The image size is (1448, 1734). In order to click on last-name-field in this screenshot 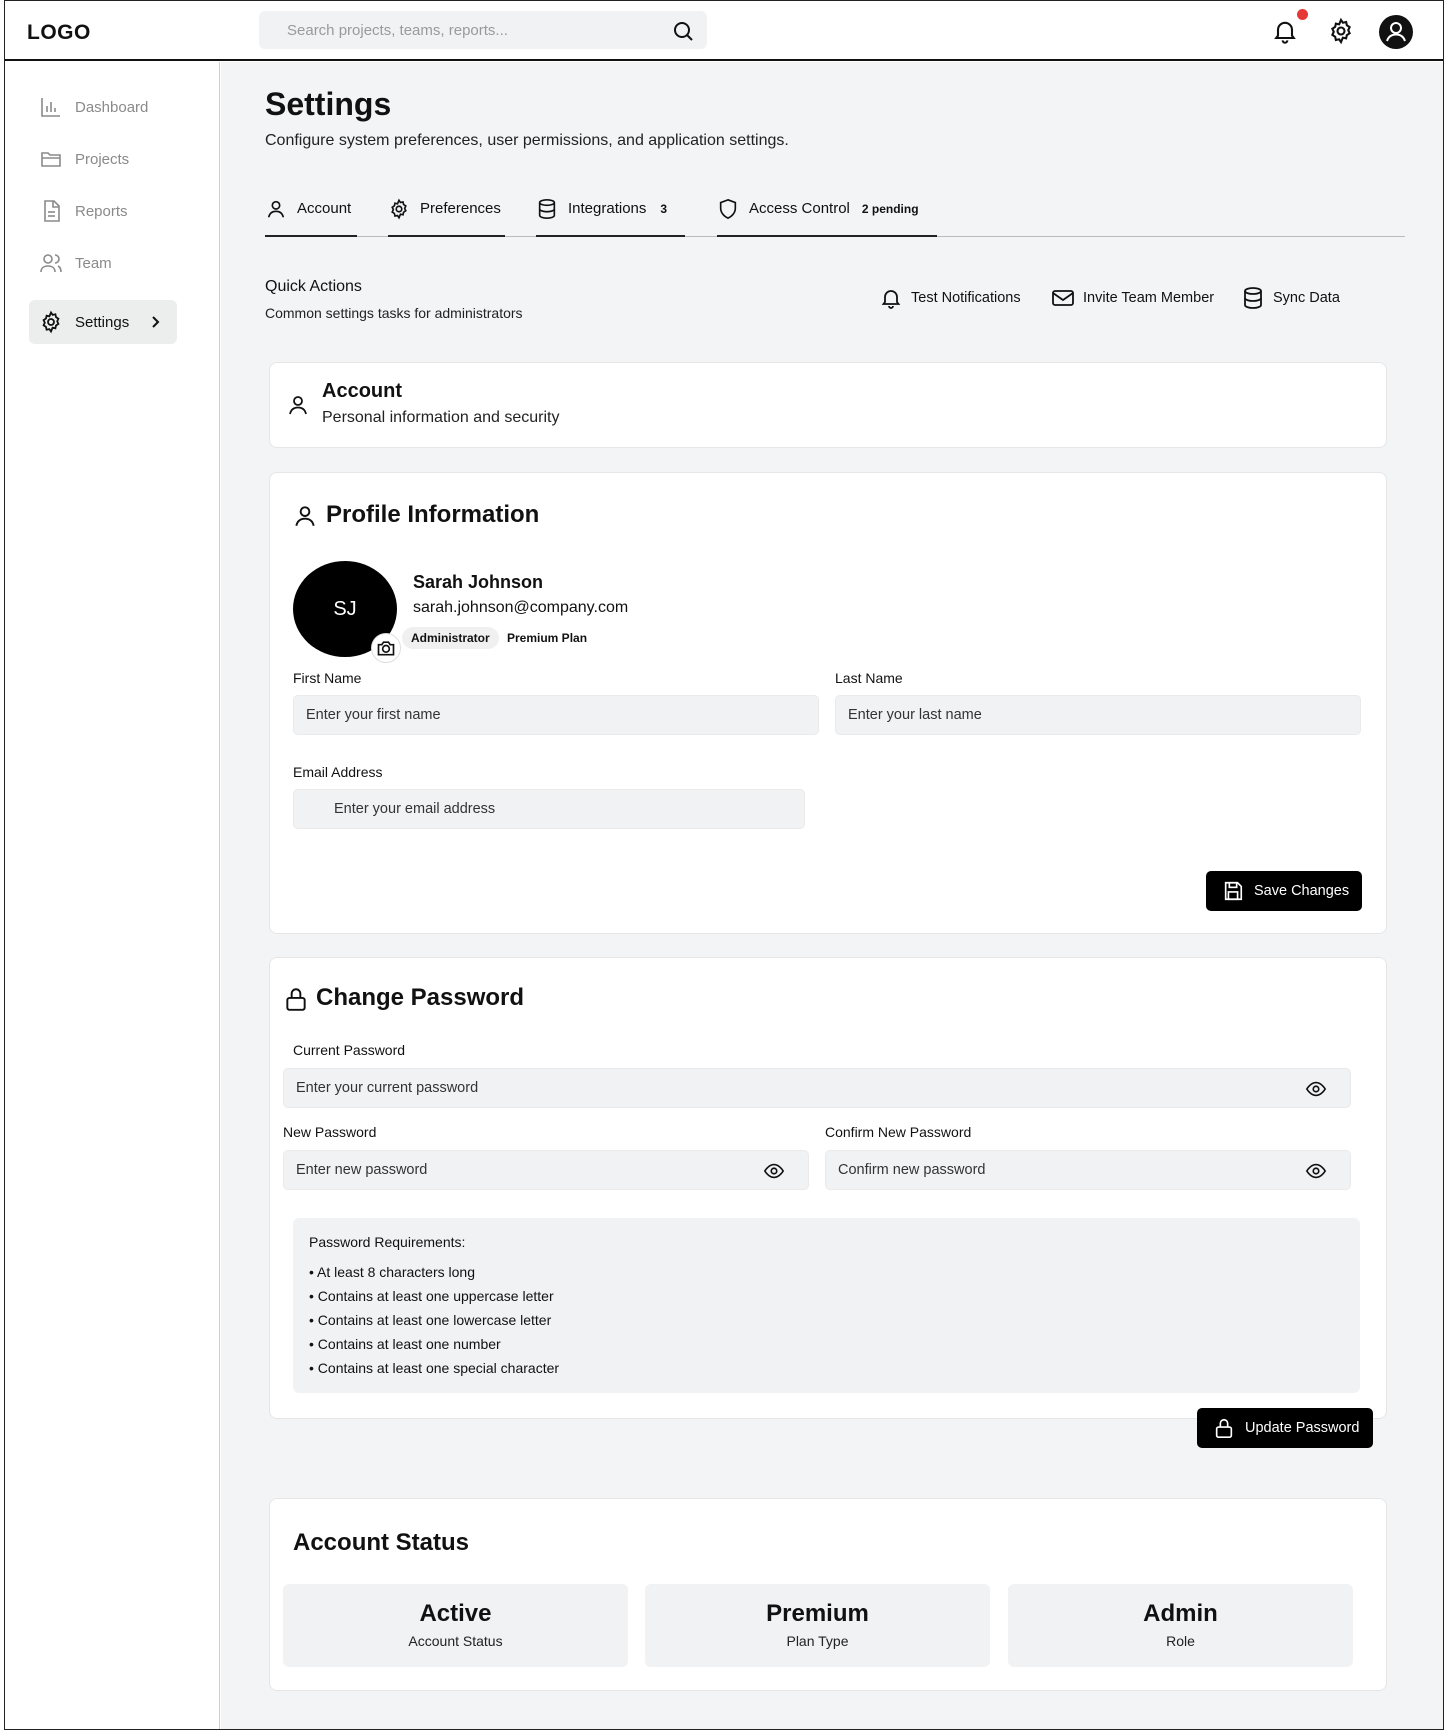, I will do `click(1098, 715)`.